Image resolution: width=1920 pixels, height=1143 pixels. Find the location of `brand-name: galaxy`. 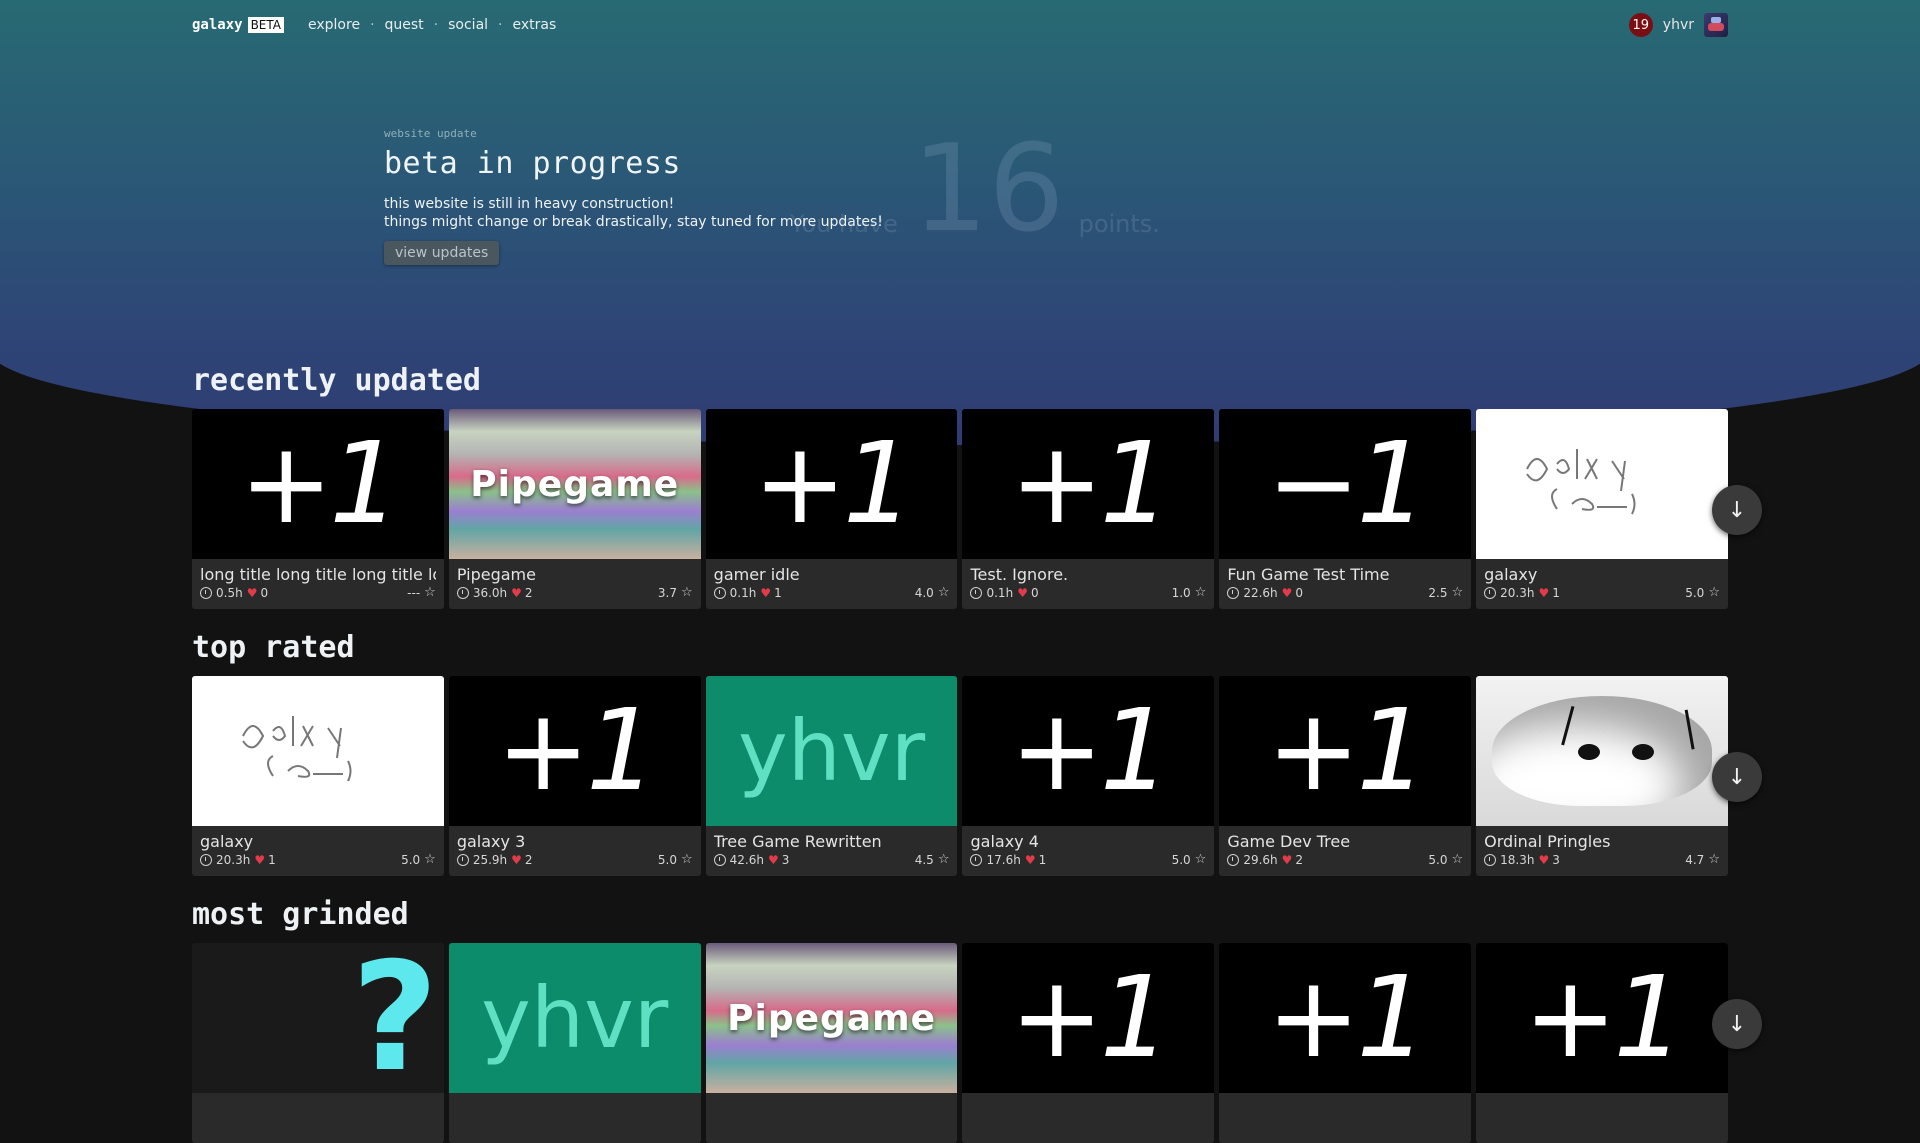

brand-name: galaxy is located at coordinates (217, 25).